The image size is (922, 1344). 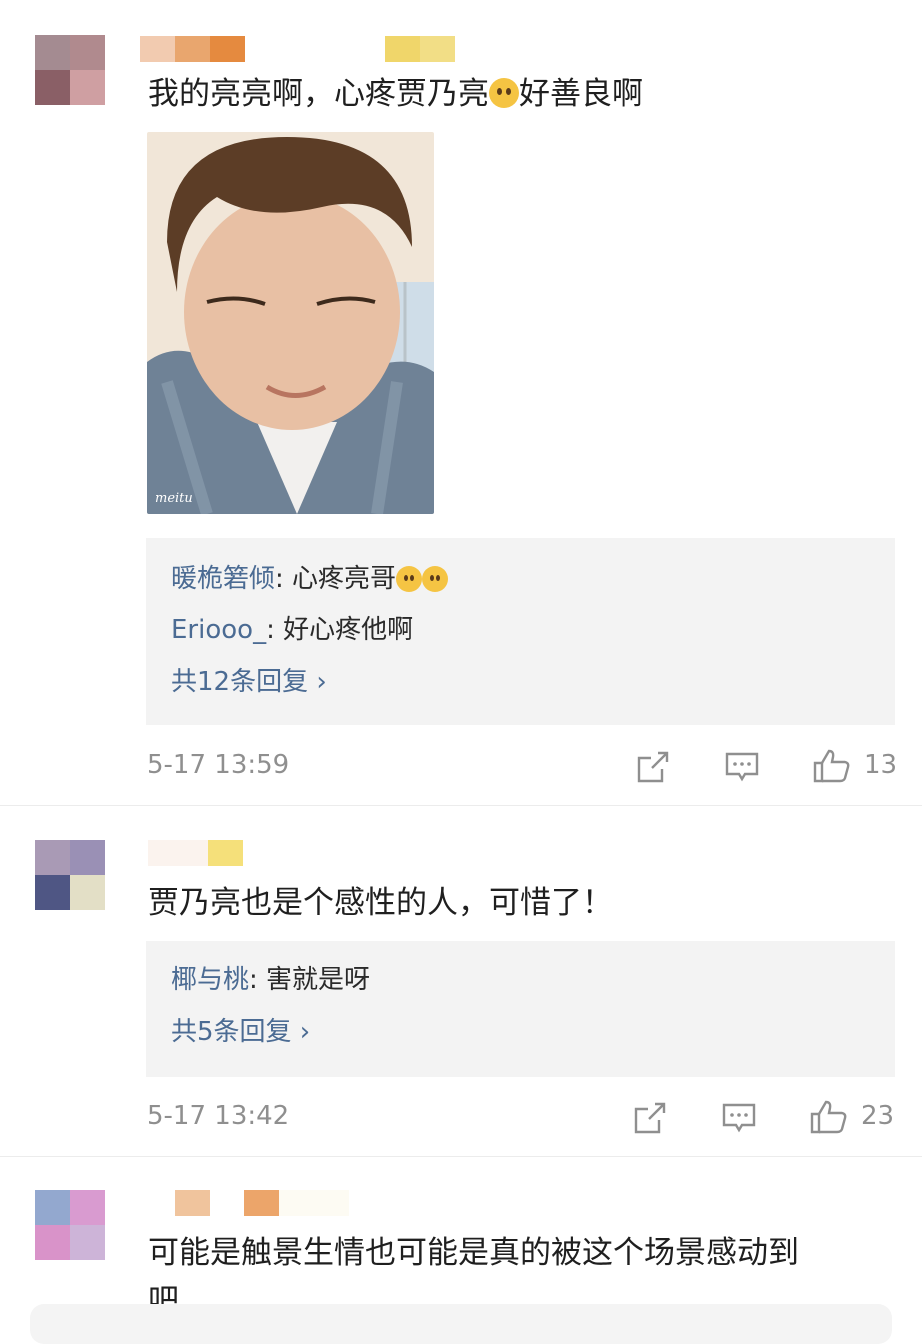 What do you see at coordinates (504, 93) in the screenshot?
I see `crying-face-icon` at bounding box center [504, 93].